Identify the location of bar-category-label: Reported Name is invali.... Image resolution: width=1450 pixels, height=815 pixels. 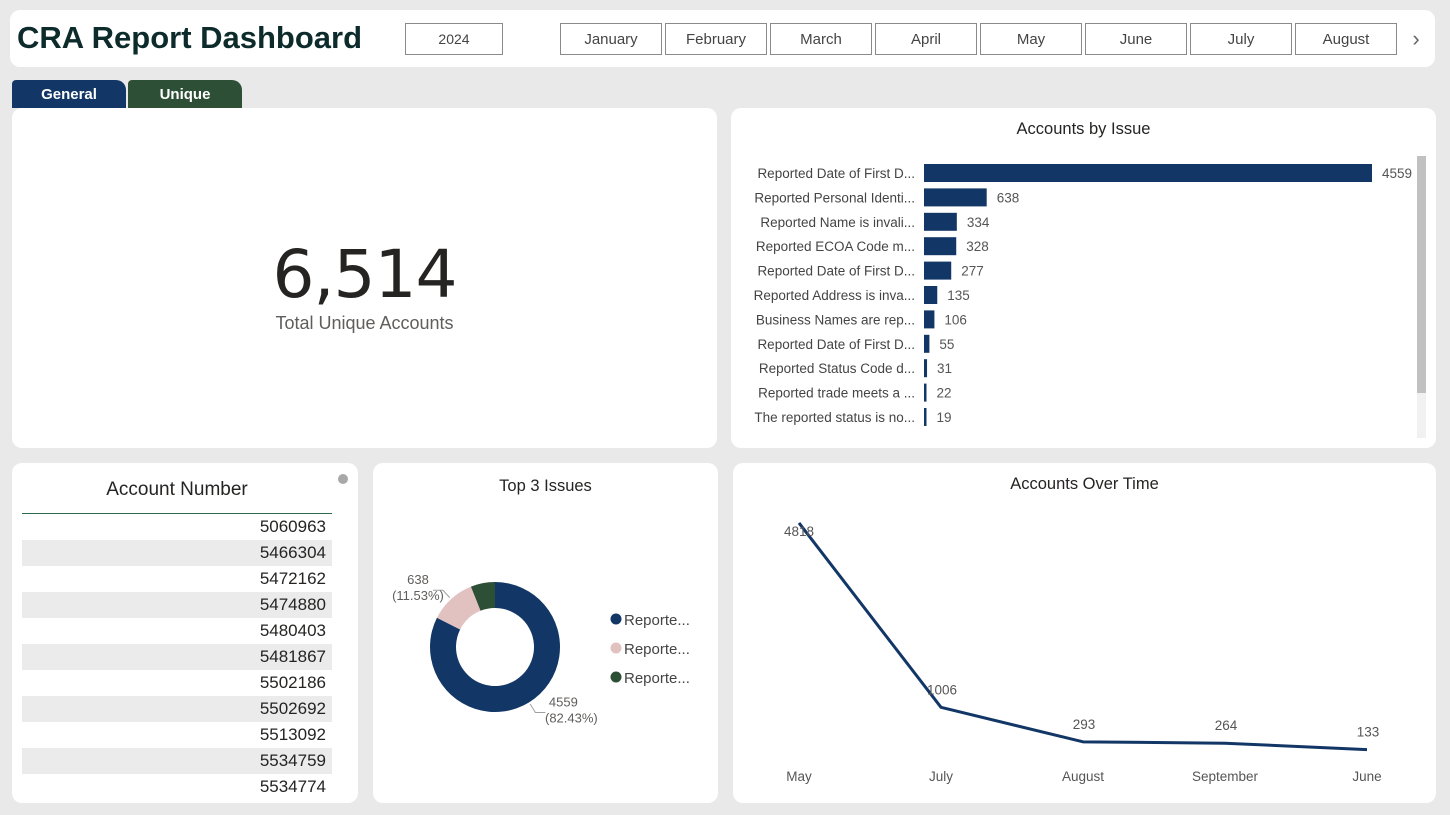
(837, 222).